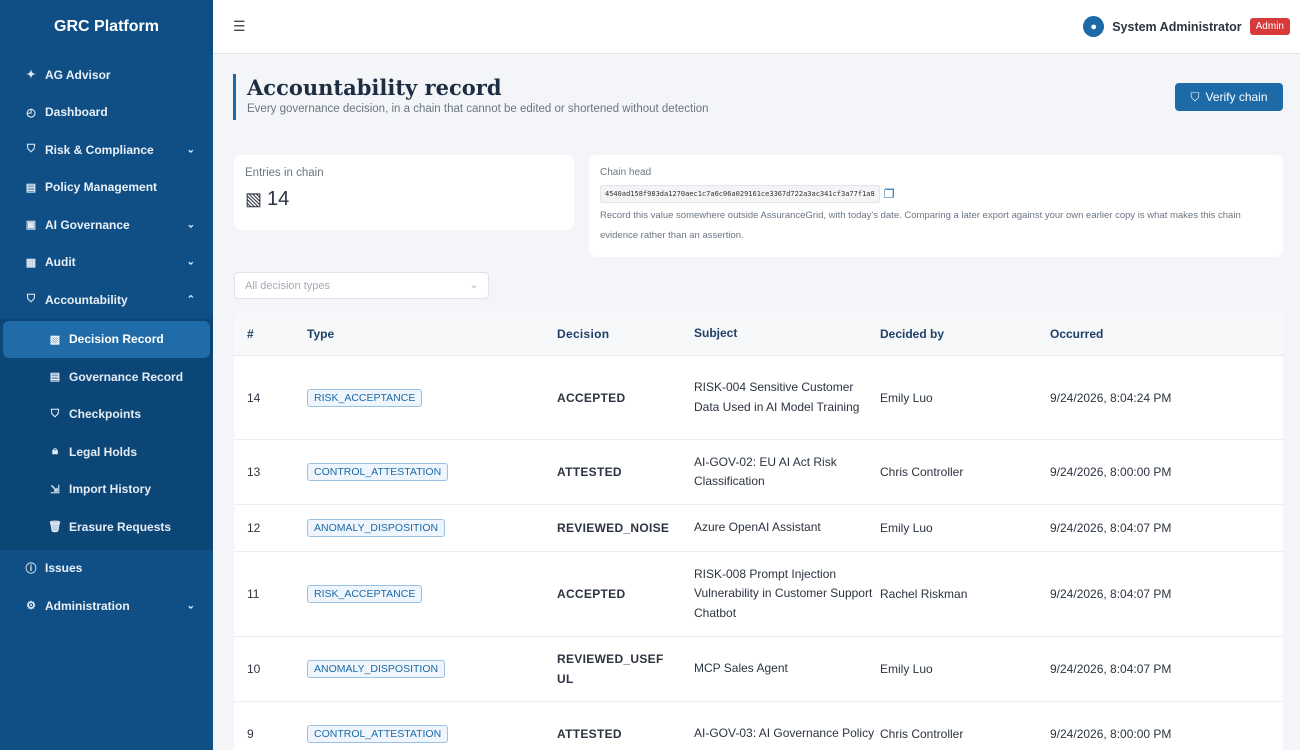 Image resolution: width=1300 pixels, height=750 pixels. What do you see at coordinates (31, 149) in the screenshot?
I see `shield-icon: ⛉` at bounding box center [31, 149].